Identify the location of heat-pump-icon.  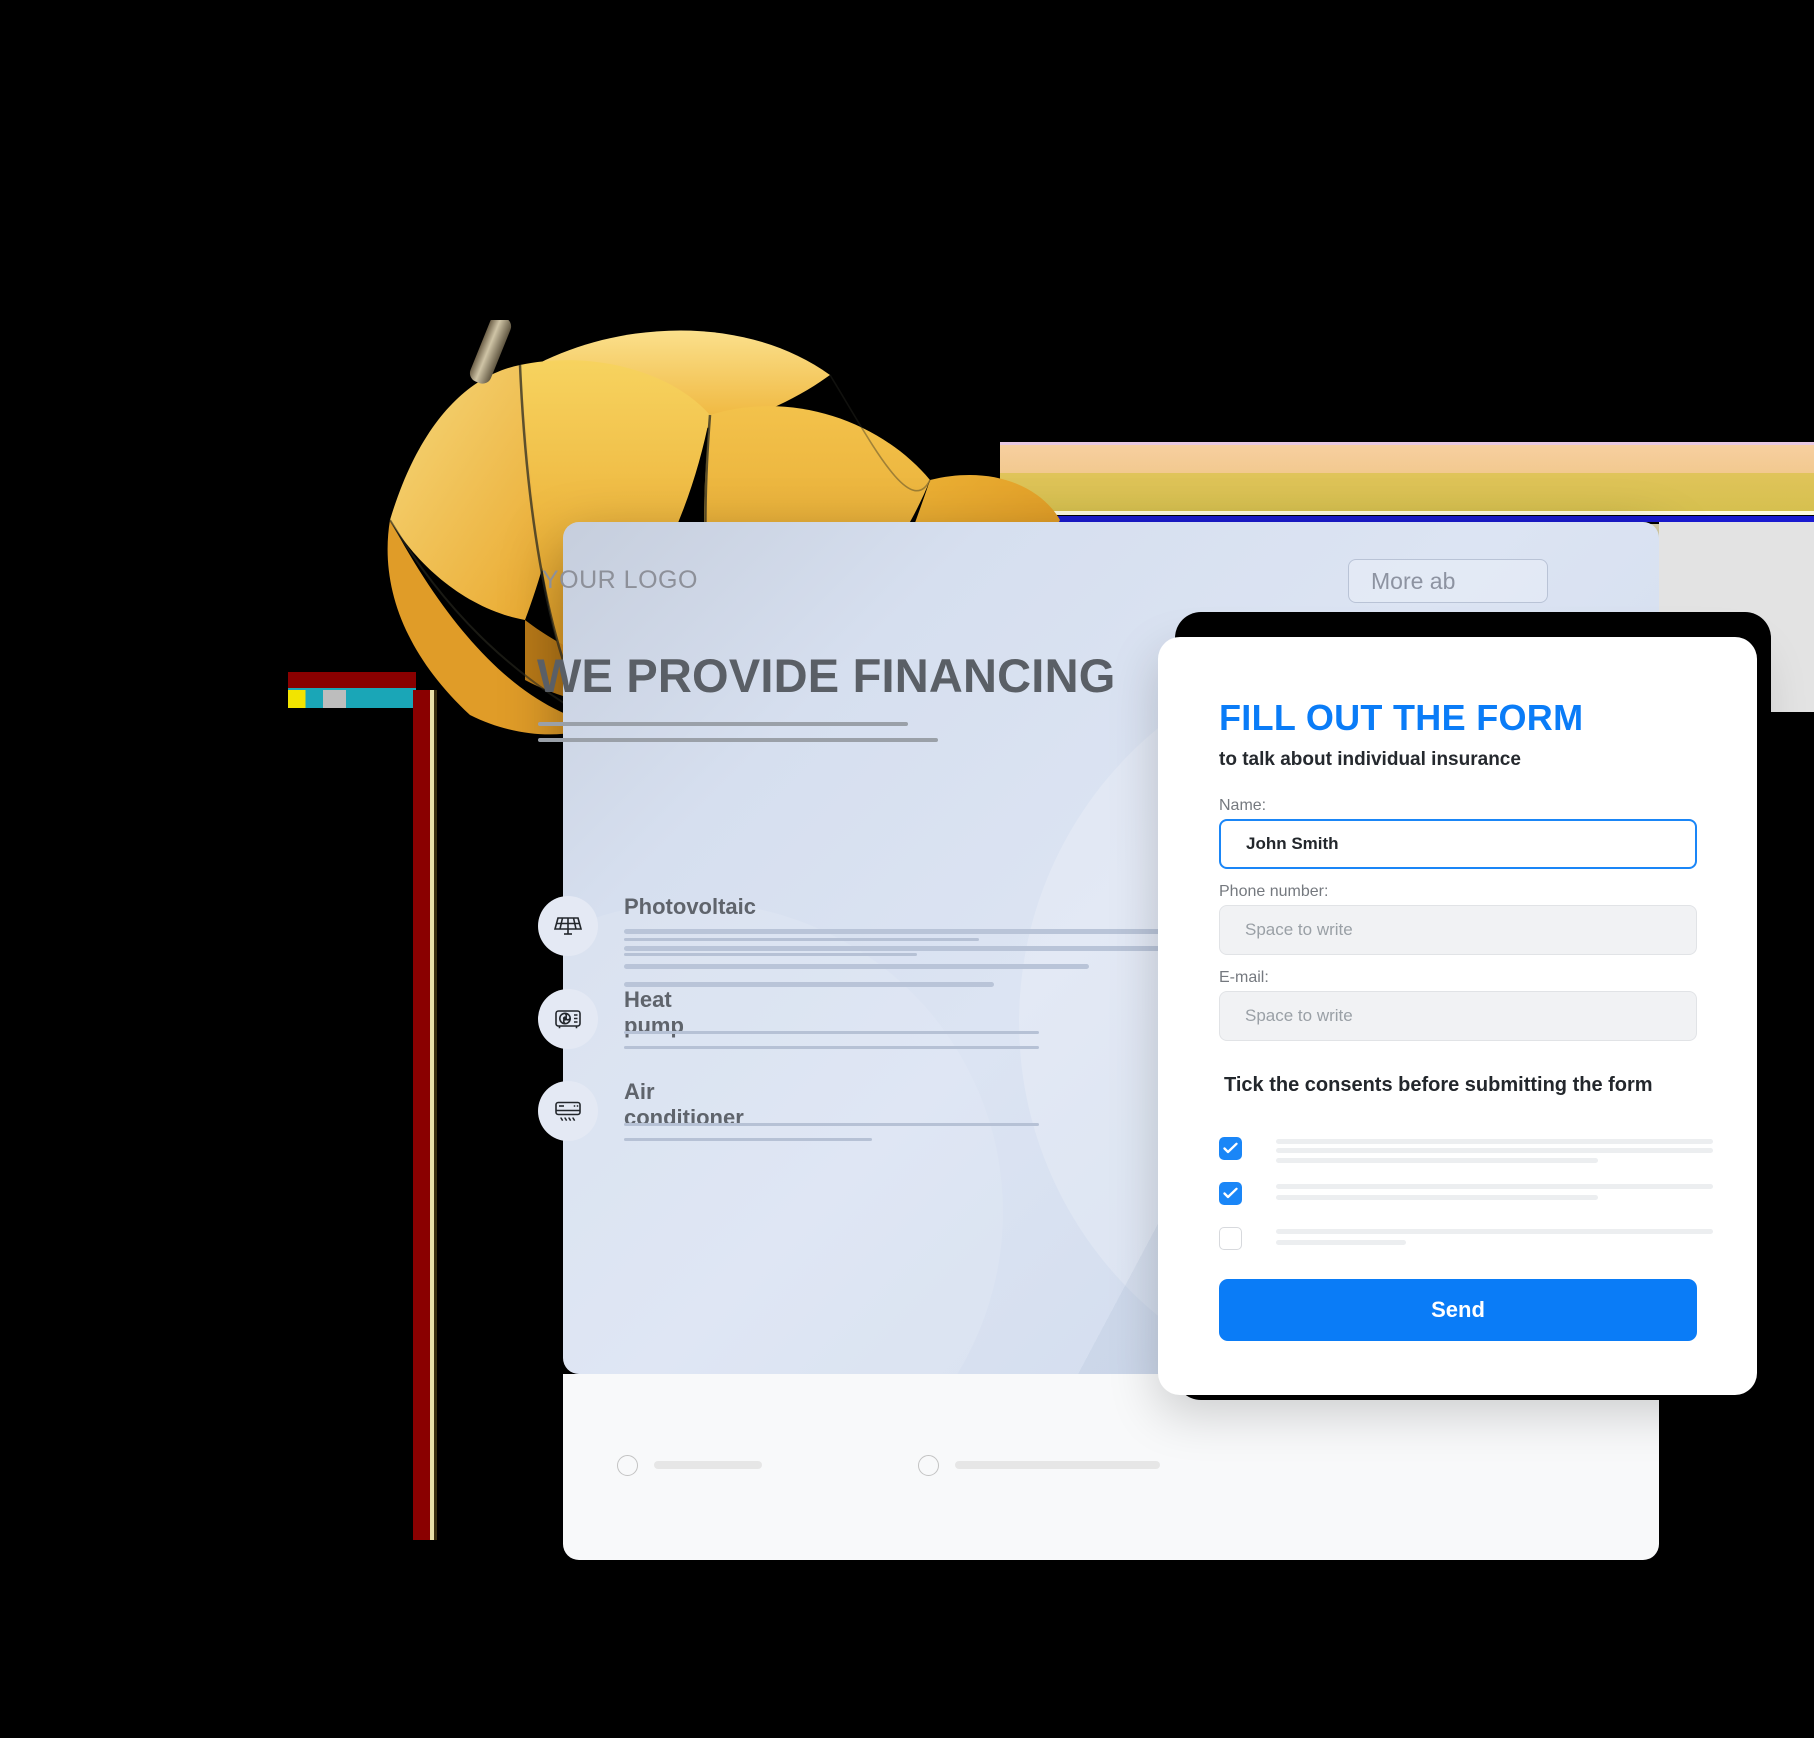
(568, 1019).